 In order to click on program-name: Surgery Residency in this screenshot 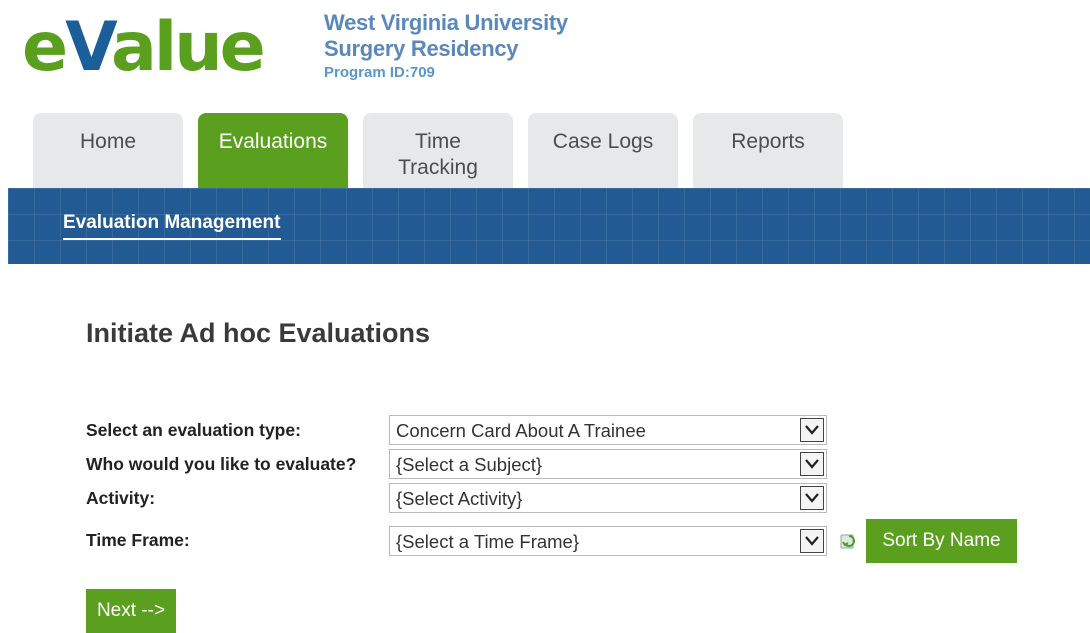, I will do `click(421, 48)`.